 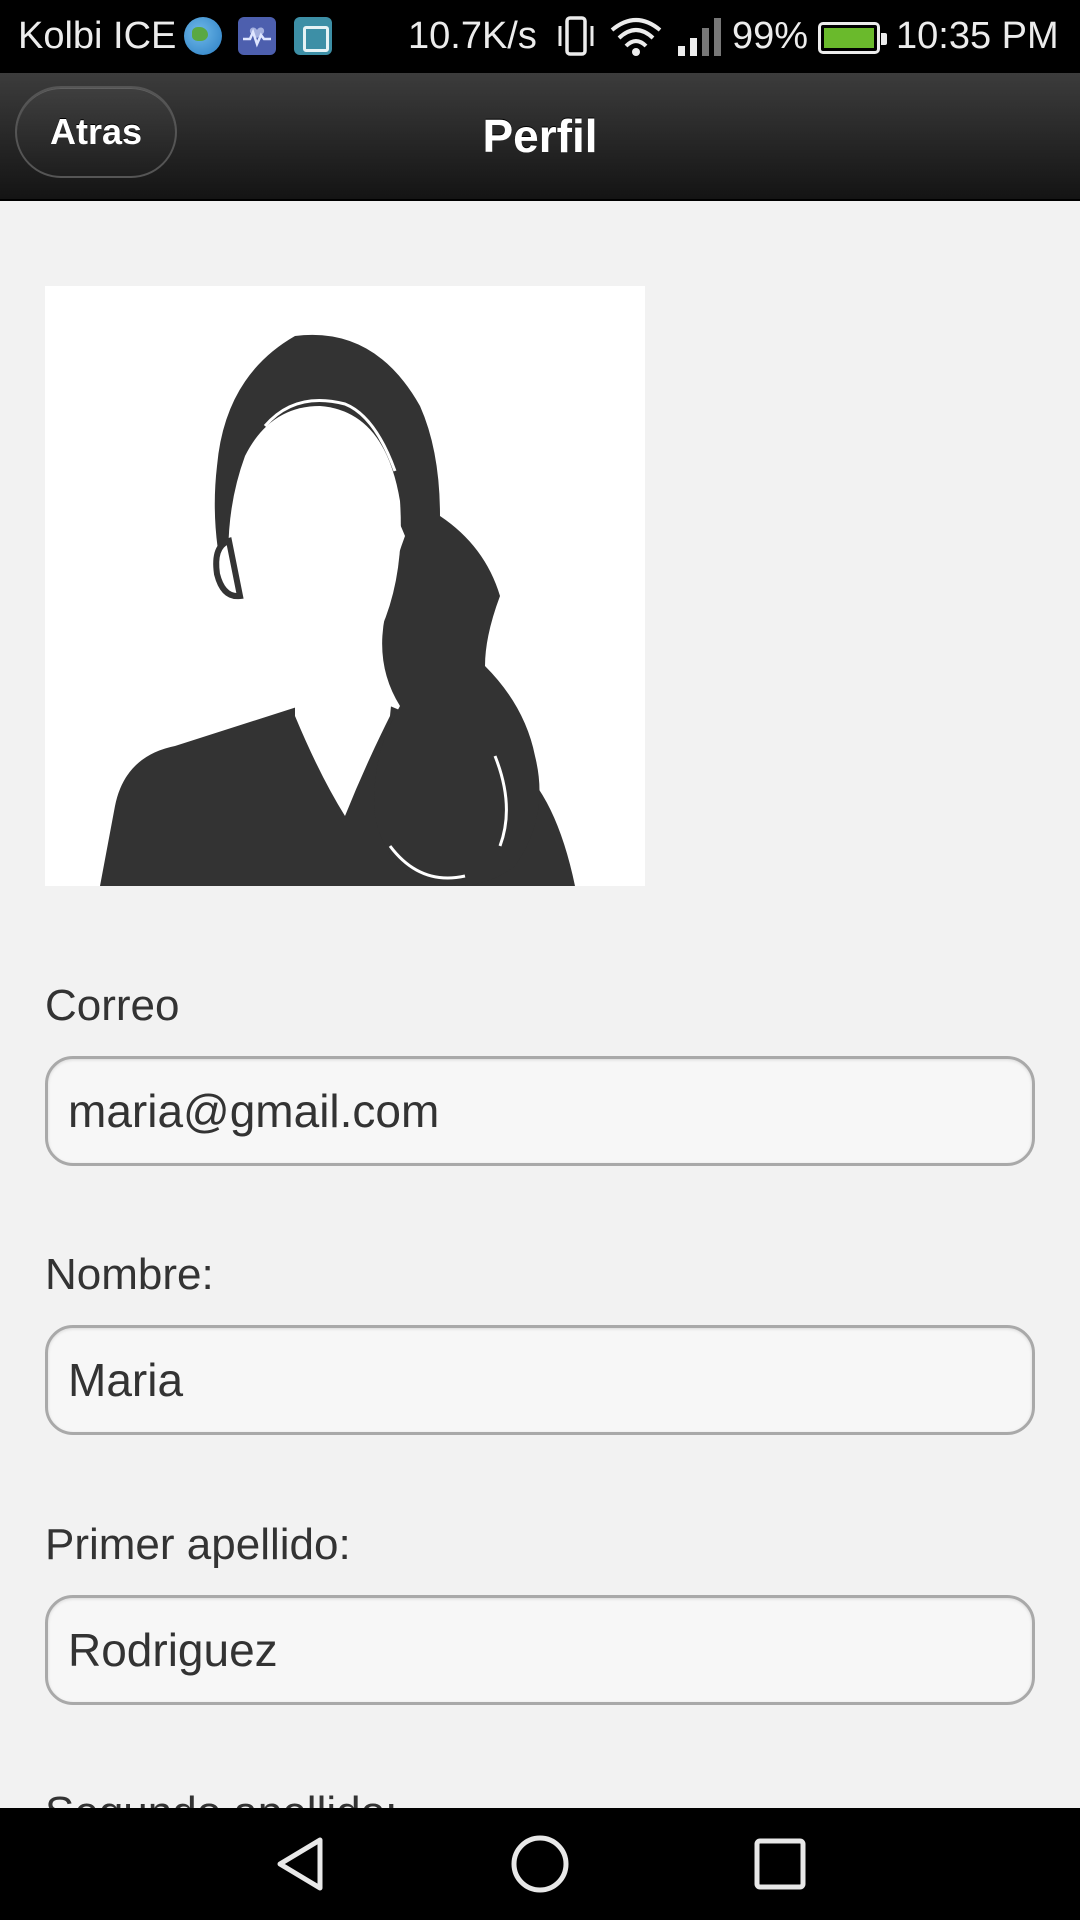 I want to click on gallery-icon, so click(x=313, y=36).